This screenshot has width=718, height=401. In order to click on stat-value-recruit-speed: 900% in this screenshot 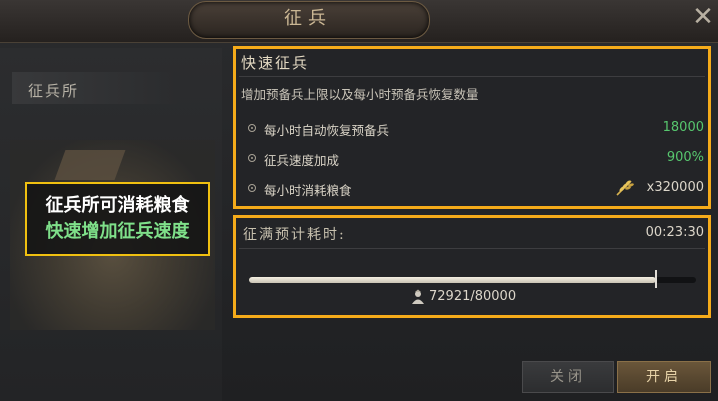, I will do `click(685, 157)`.